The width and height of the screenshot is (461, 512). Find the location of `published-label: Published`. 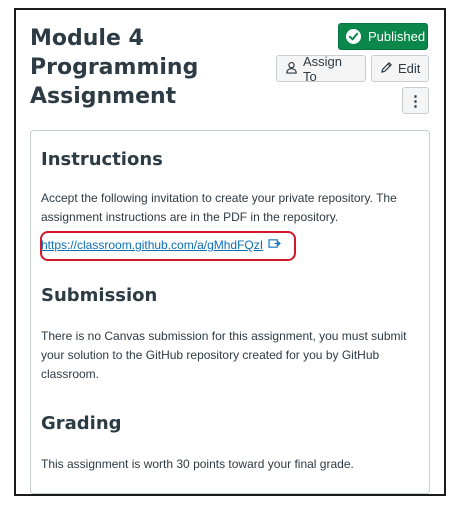

published-label: Published is located at coordinates (397, 36).